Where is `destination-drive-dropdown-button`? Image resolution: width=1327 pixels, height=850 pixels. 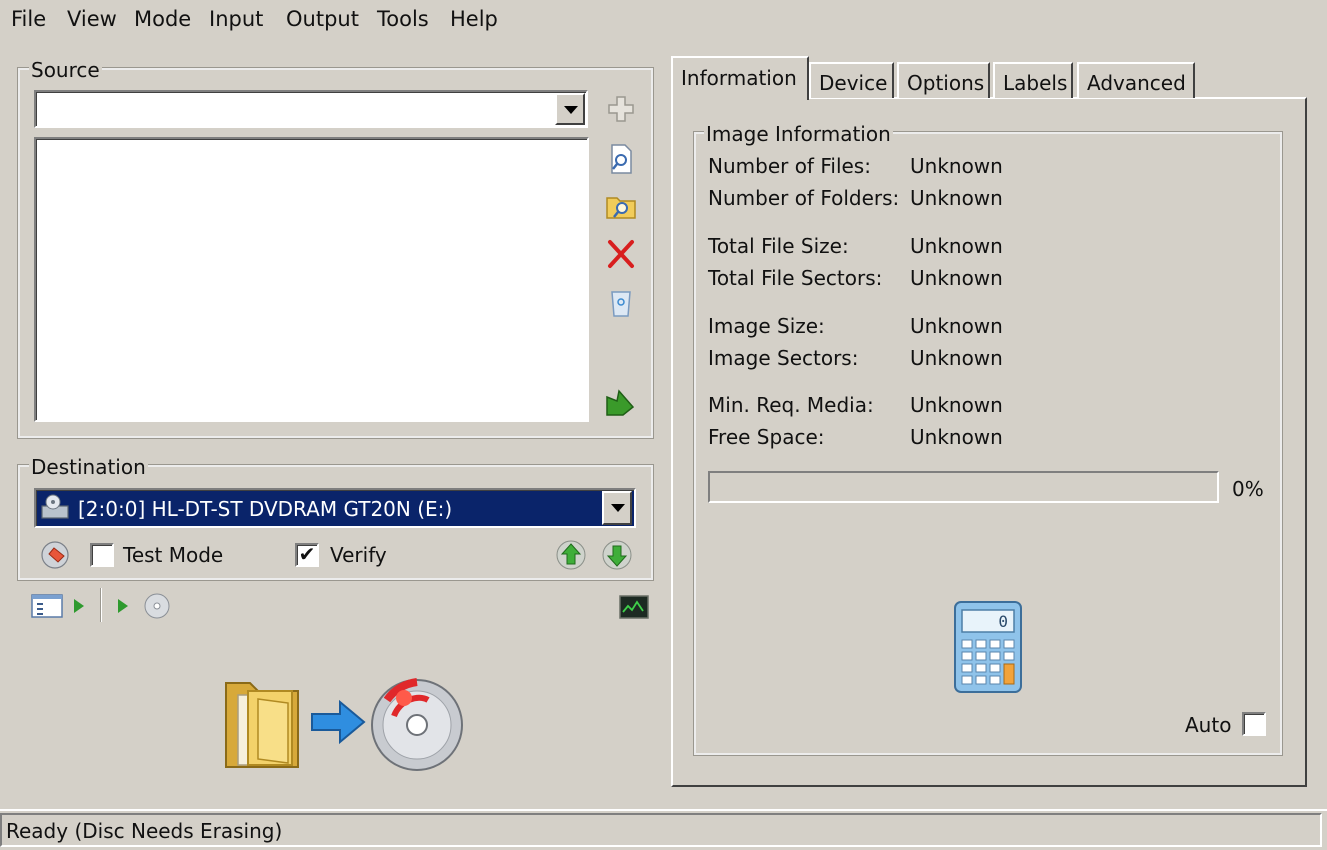 destination-drive-dropdown-button is located at coordinates (617, 508).